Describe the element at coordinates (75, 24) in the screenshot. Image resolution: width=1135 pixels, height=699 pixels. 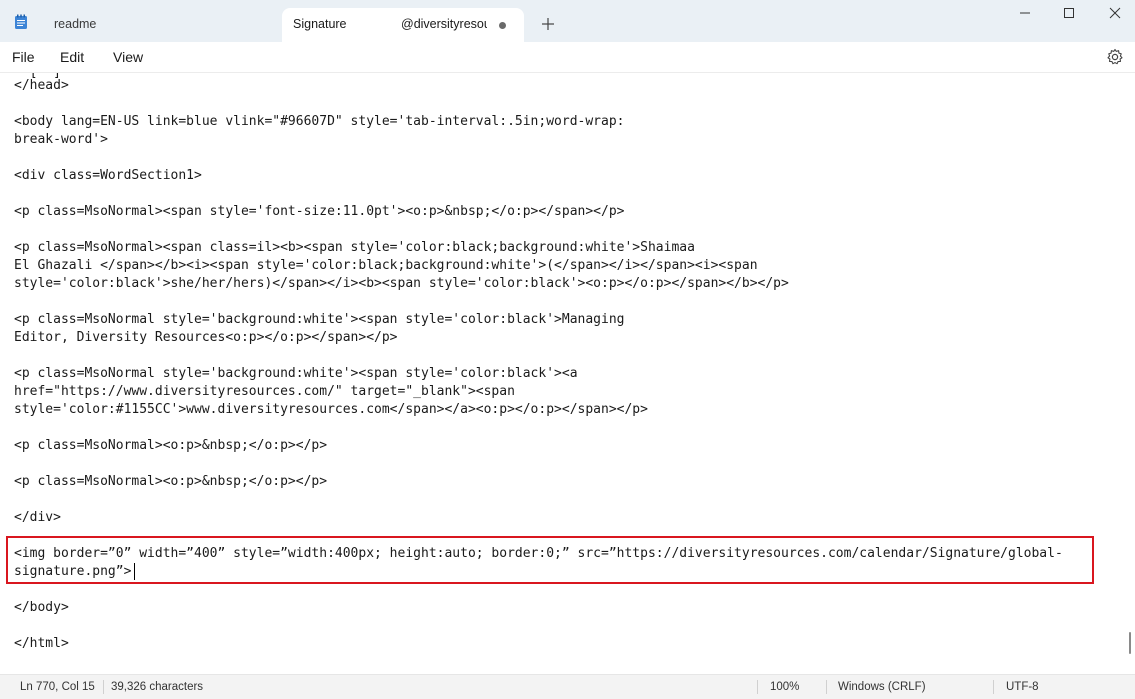
I see `tab-label: readme` at that location.